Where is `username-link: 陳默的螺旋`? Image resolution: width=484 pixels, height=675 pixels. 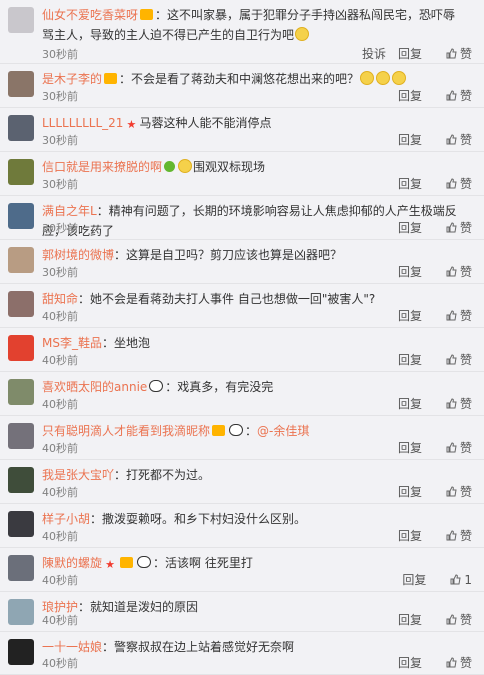 username-link: 陳默的螺旋 is located at coordinates (72, 563).